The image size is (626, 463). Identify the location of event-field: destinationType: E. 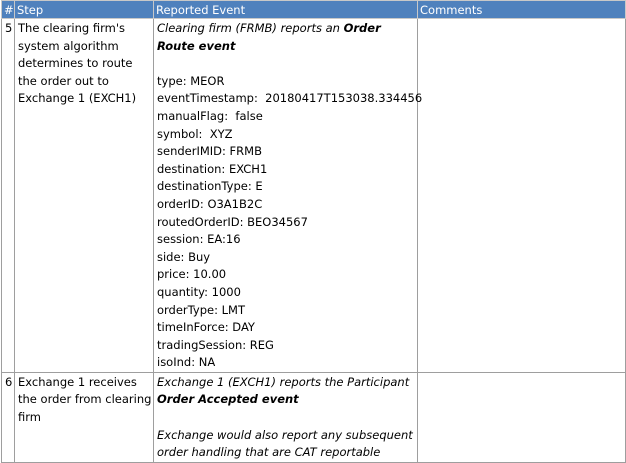
(210, 186).